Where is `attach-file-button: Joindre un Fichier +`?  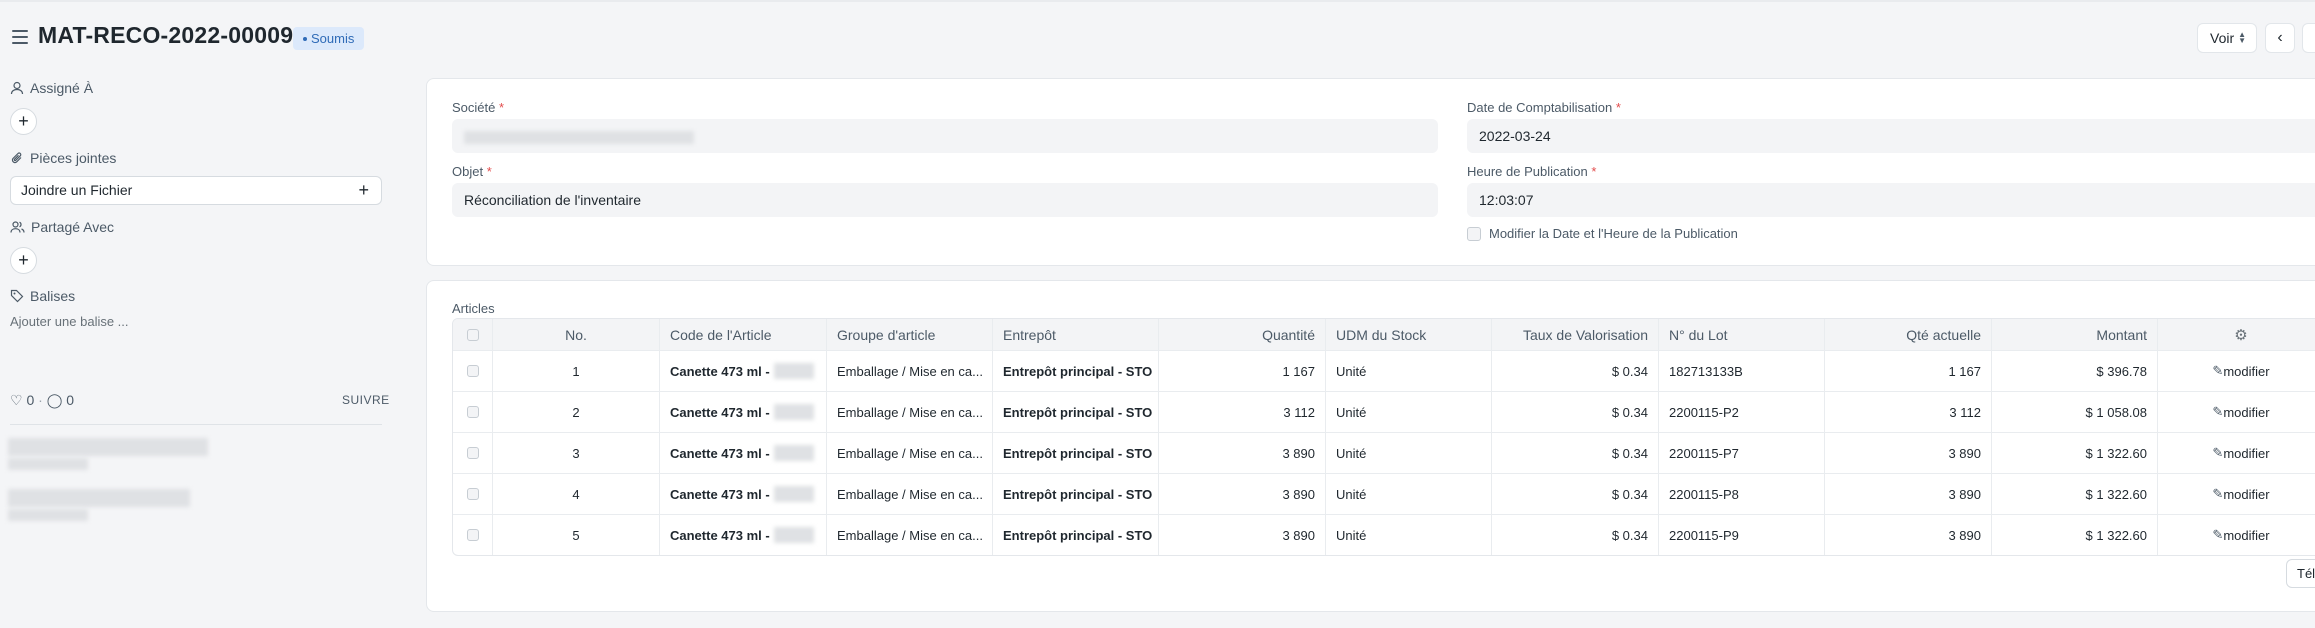 attach-file-button: Joindre un Fichier + is located at coordinates (196, 190).